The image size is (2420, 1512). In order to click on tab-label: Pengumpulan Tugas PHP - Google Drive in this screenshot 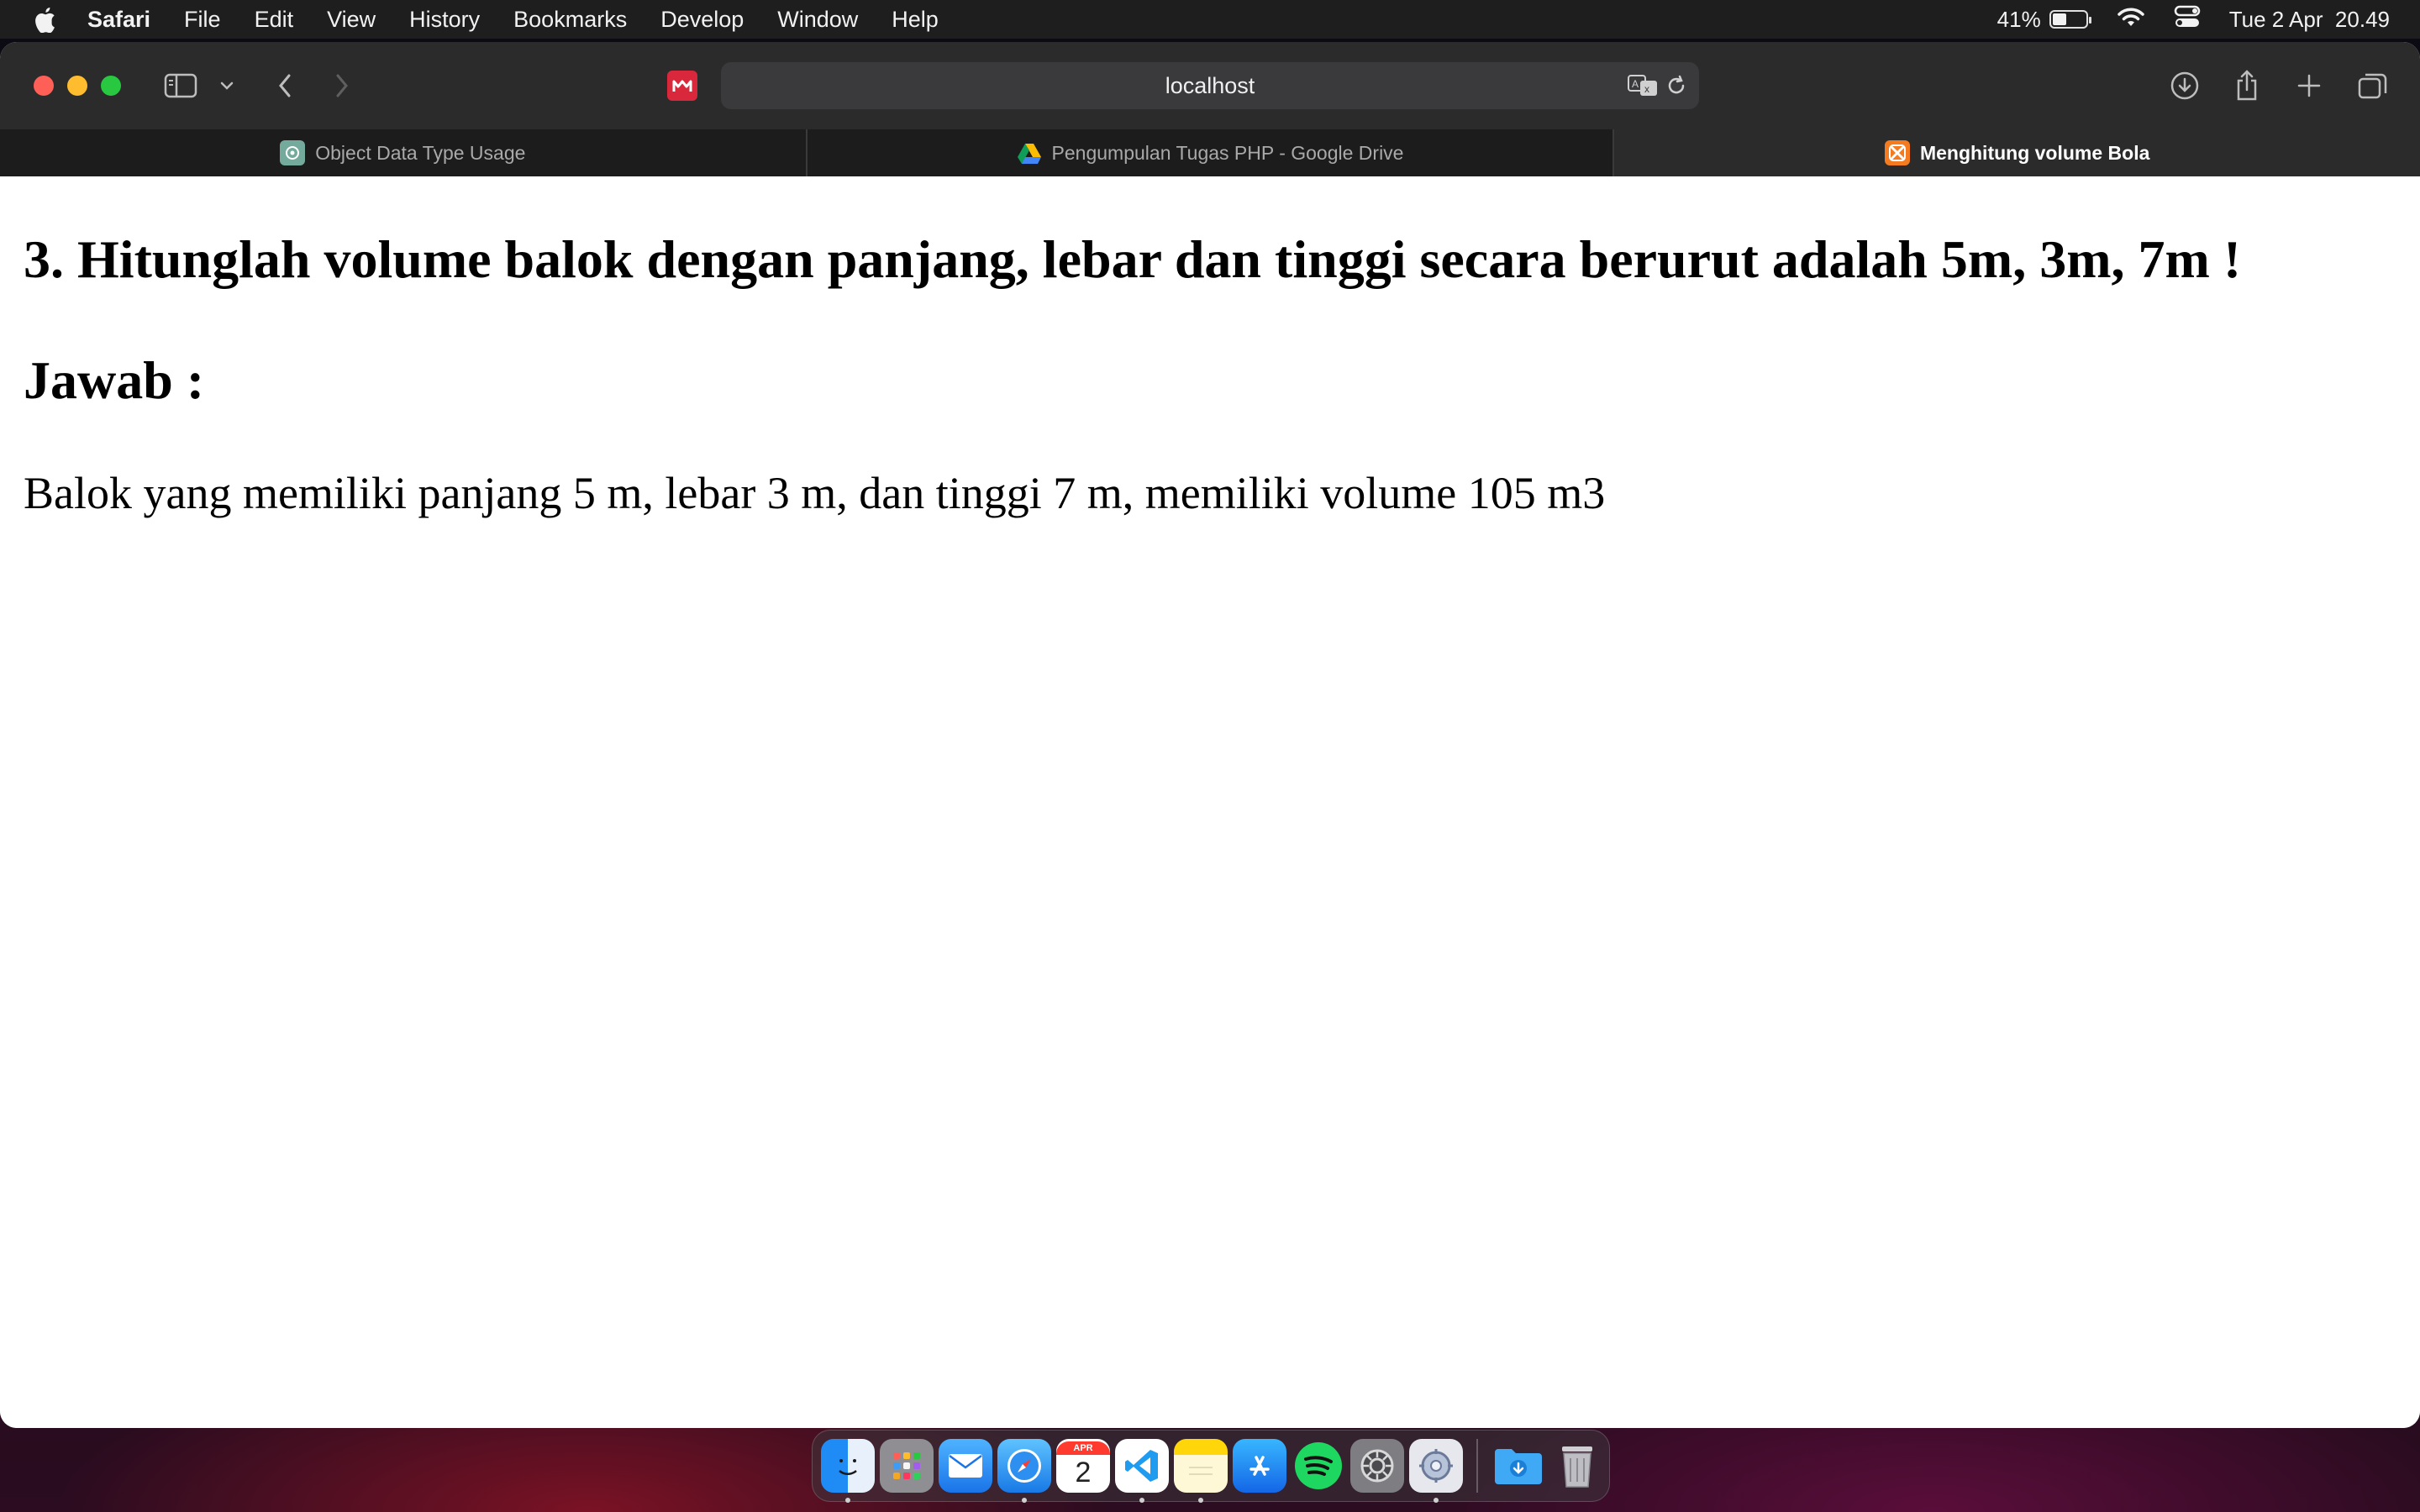, I will do `click(1227, 152)`.